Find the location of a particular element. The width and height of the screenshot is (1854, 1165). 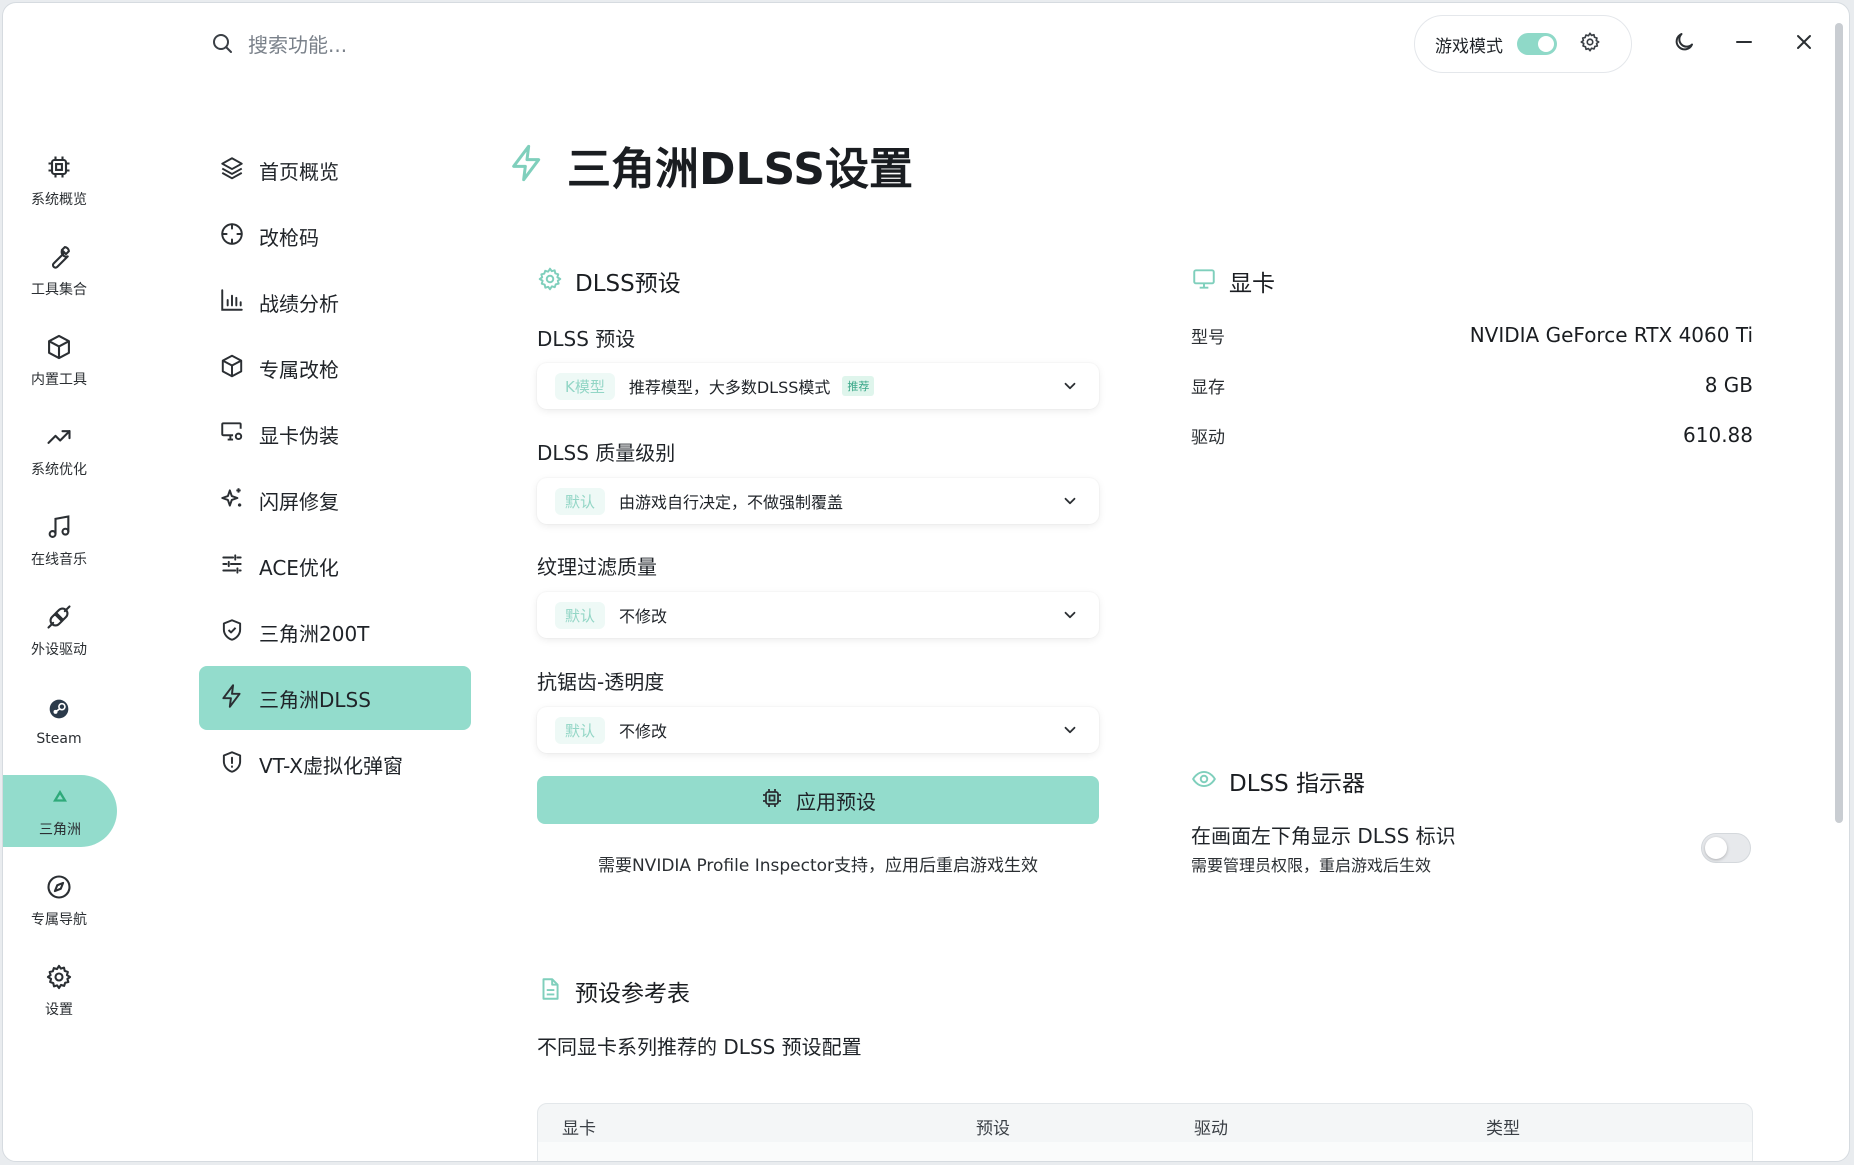

texture-filter-select: 默认 不修改 is located at coordinates (818, 615).